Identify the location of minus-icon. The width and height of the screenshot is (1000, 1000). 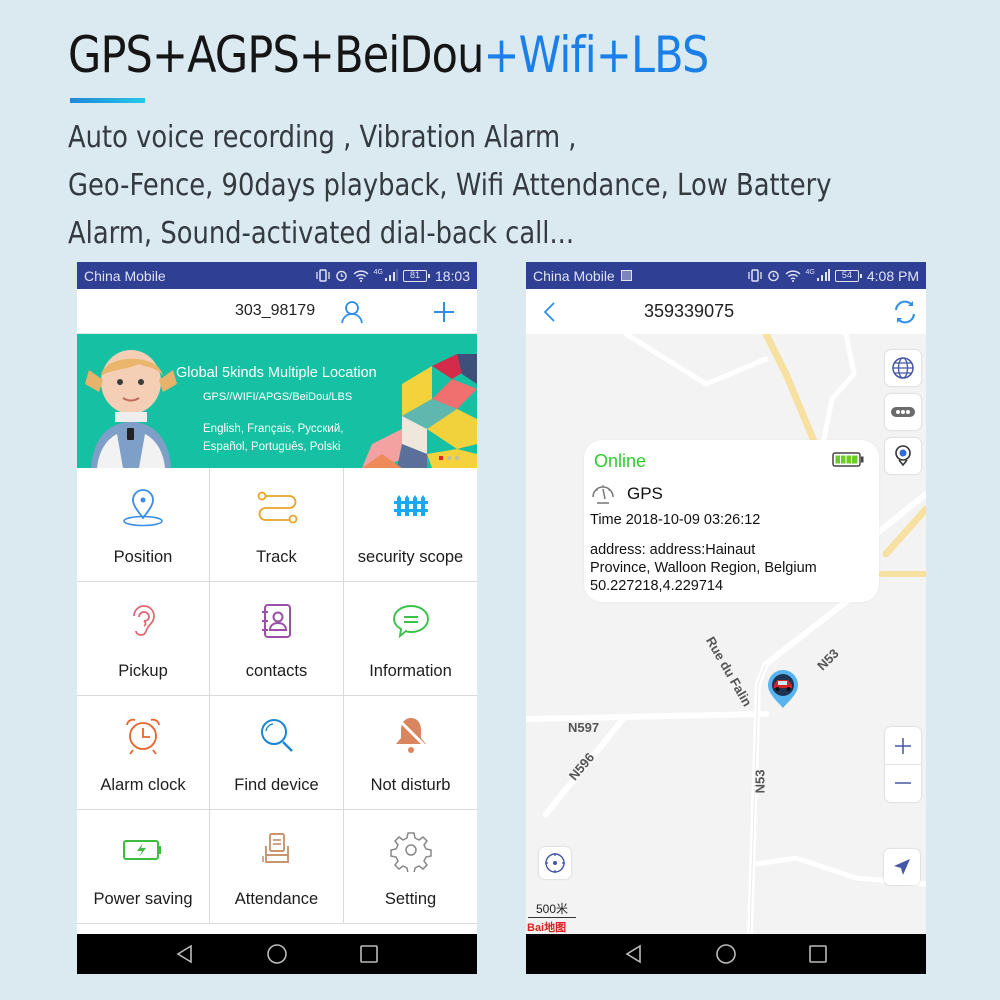
(903, 783).